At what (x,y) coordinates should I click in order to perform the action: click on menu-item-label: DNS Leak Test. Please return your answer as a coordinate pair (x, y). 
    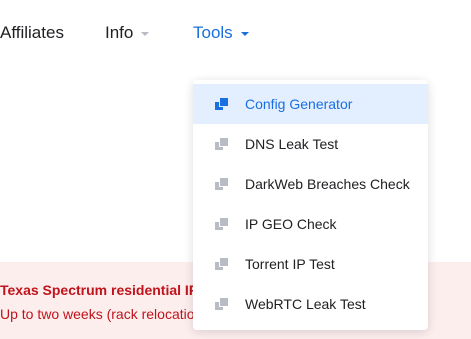
    Looking at the image, I should click on (292, 144).